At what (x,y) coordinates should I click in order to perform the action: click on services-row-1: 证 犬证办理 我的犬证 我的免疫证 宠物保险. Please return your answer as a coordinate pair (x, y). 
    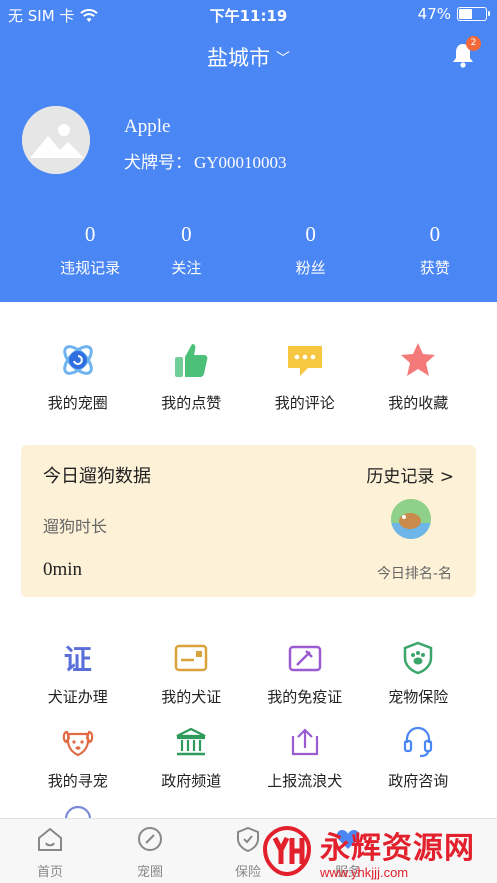
    Looking at the image, I should click on (248, 673).